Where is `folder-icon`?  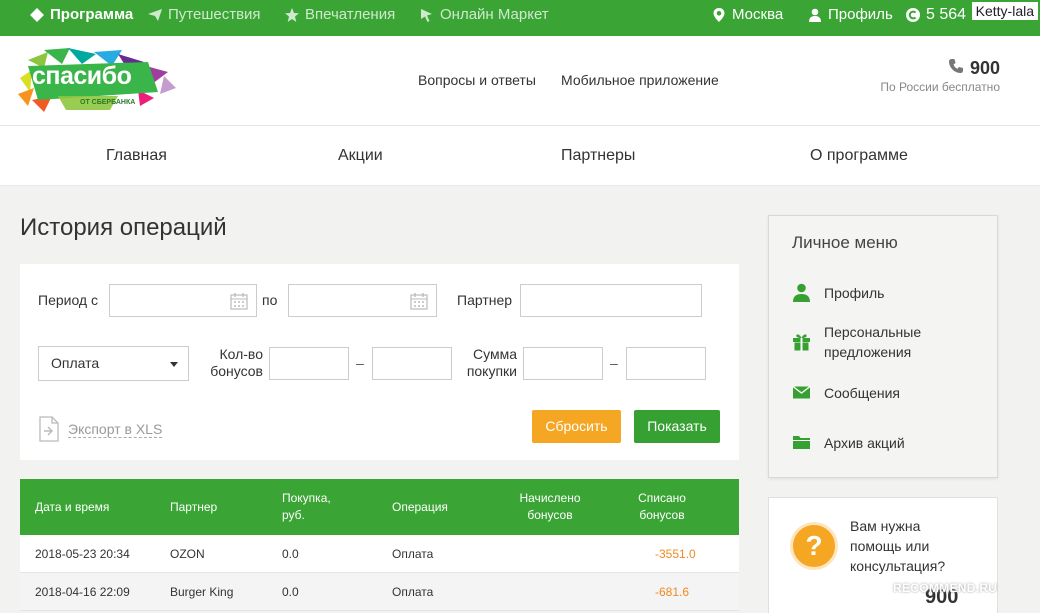
folder-icon is located at coordinates (801, 442).